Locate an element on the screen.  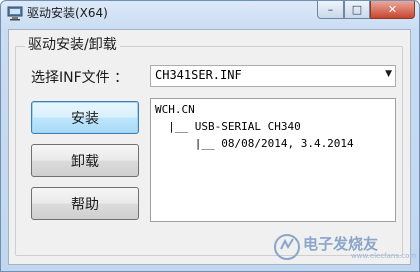
watermark-text: 电子发烧友 is located at coordinates (341, 244).